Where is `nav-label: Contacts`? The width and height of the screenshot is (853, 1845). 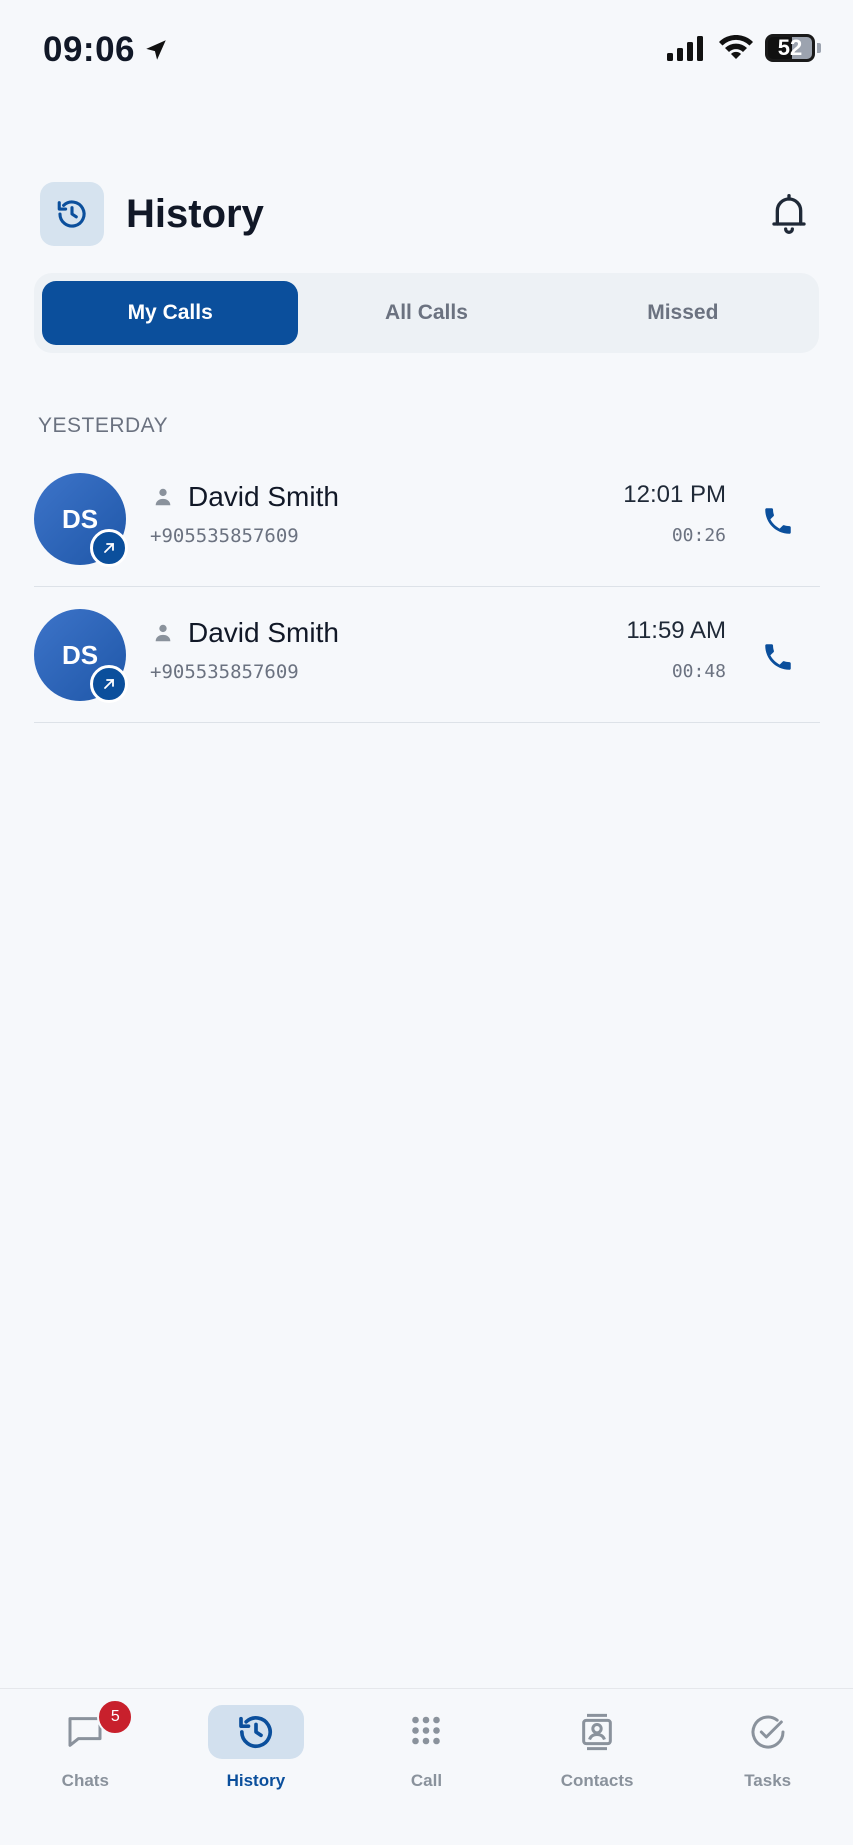 nav-label: Contacts is located at coordinates (597, 1780).